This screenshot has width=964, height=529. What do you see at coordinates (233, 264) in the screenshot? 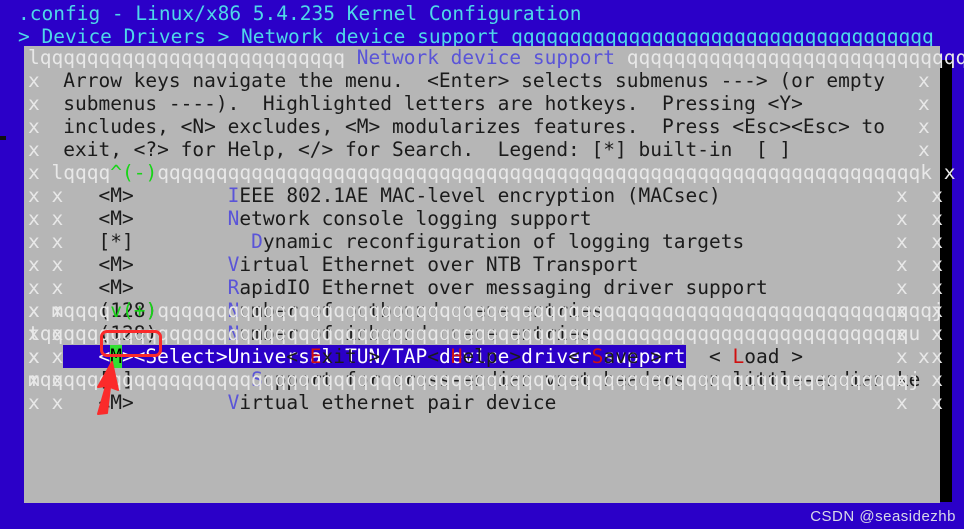
I see `menu-item-hotkey: V` at bounding box center [233, 264].